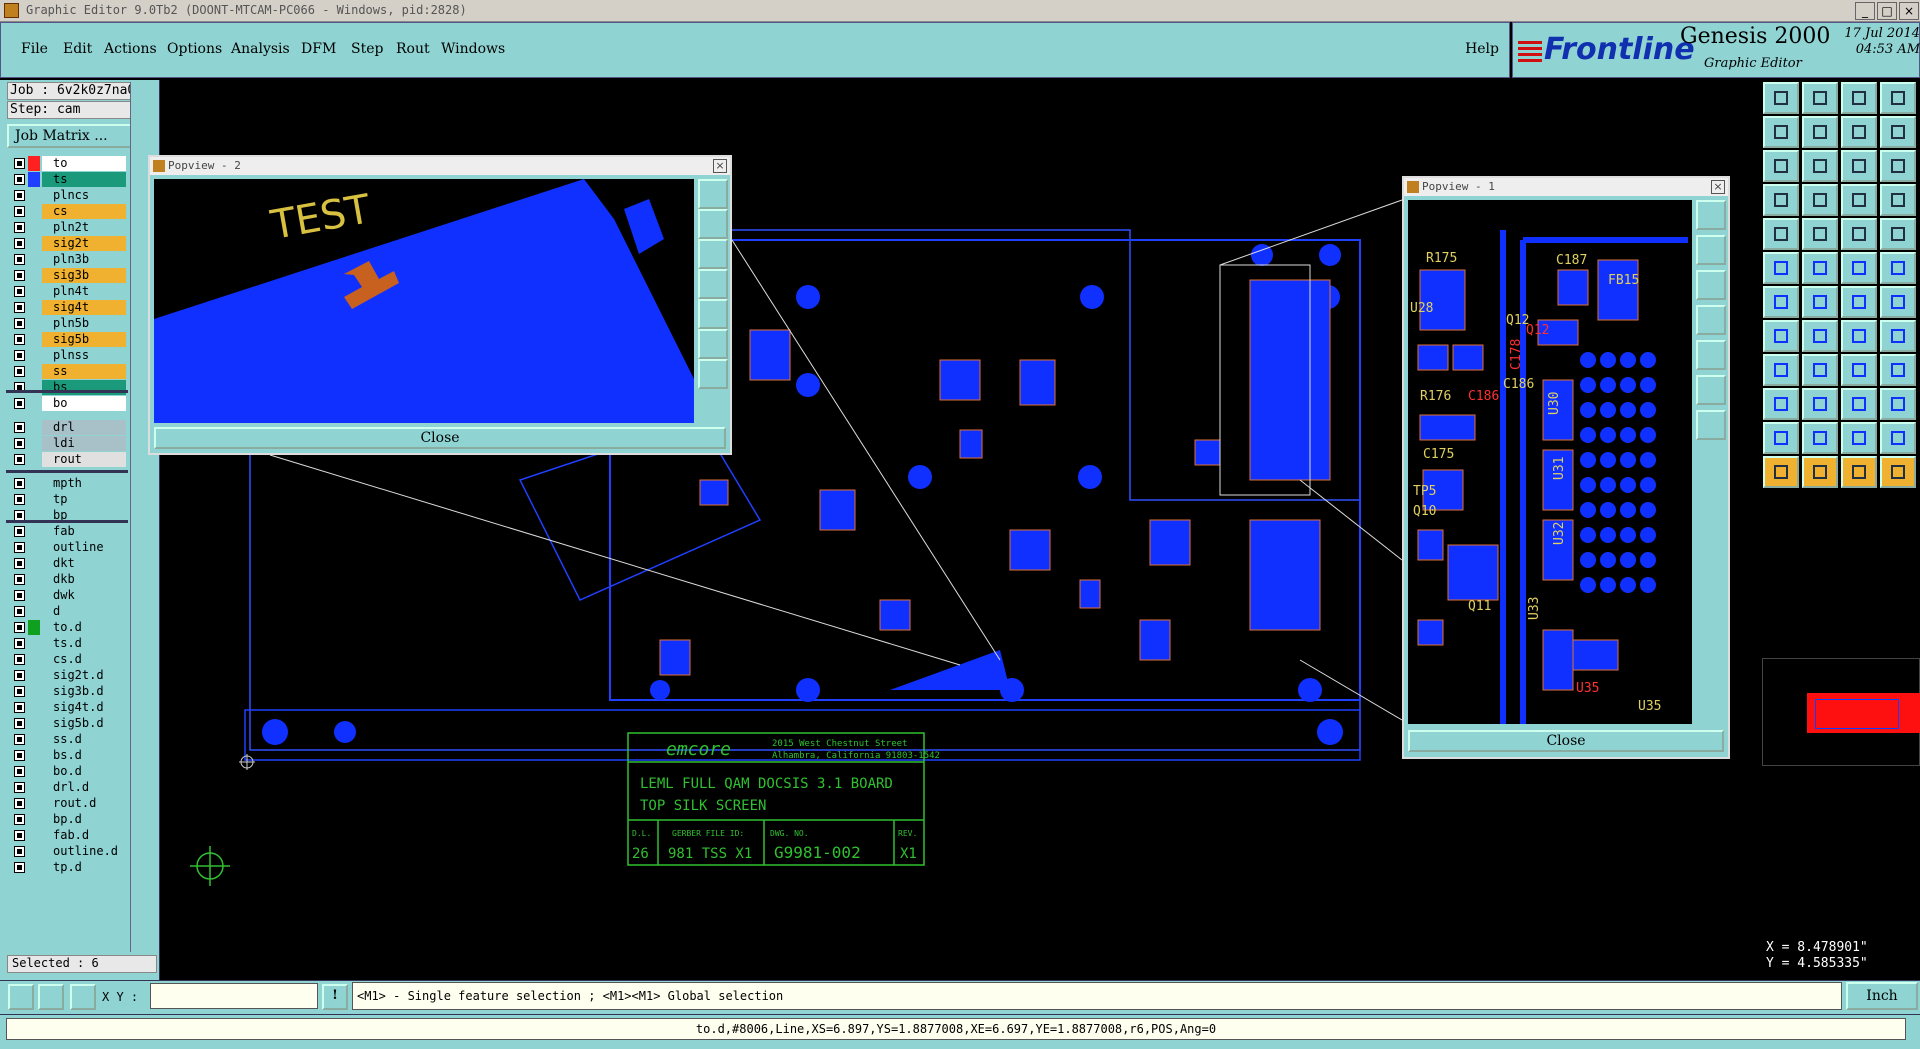 This screenshot has width=1920, height=1049. What do you see at coordinates (1566, 741) in the screenshot?
I see `popview-1-close-button: Close` at bounding box center [1566, 741].